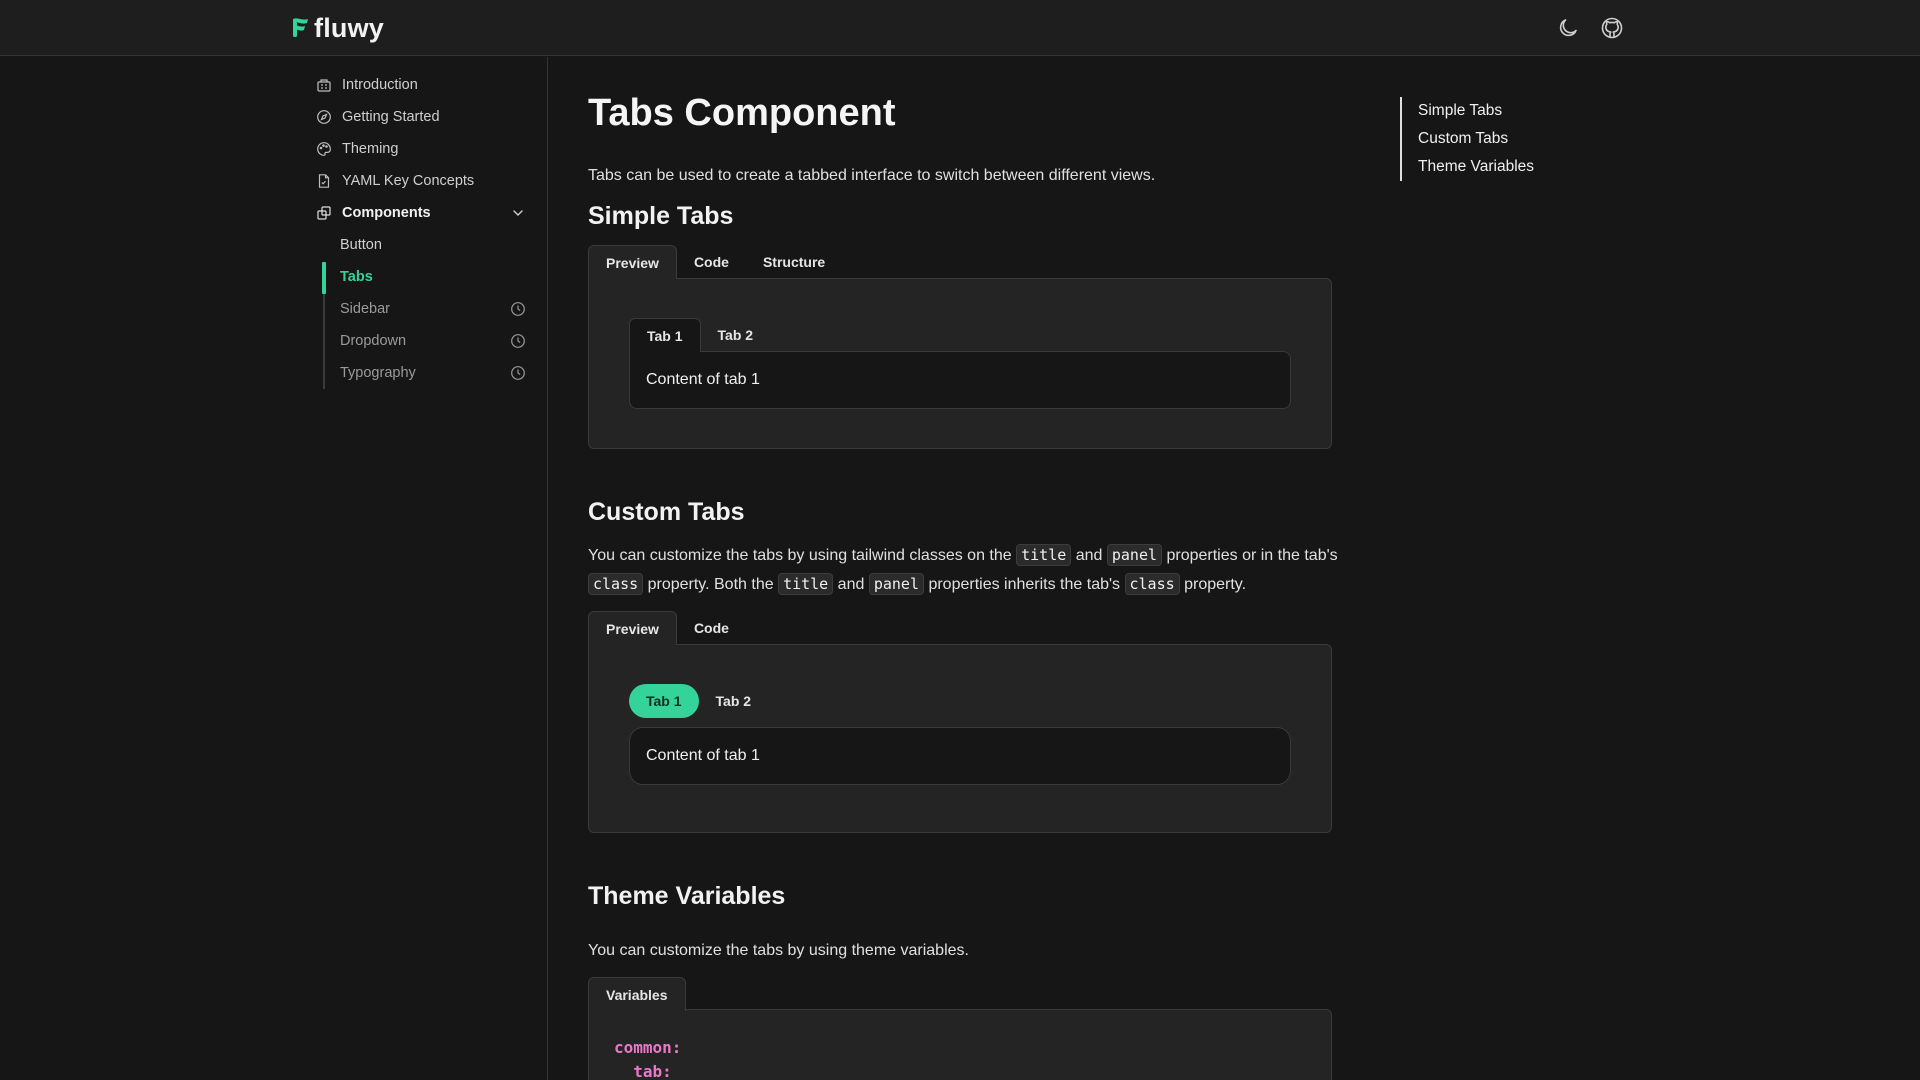  What do you see at coordinates (643, 1071) in the screenshot?
I see `code-line: tab:` at bounding box center [643, 1071].